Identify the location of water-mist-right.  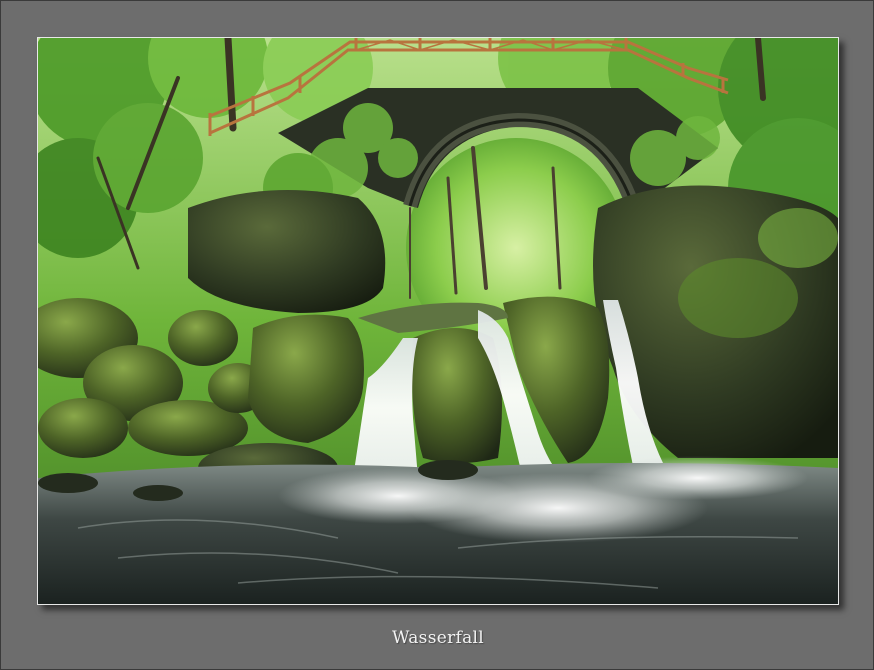
(698, 478).